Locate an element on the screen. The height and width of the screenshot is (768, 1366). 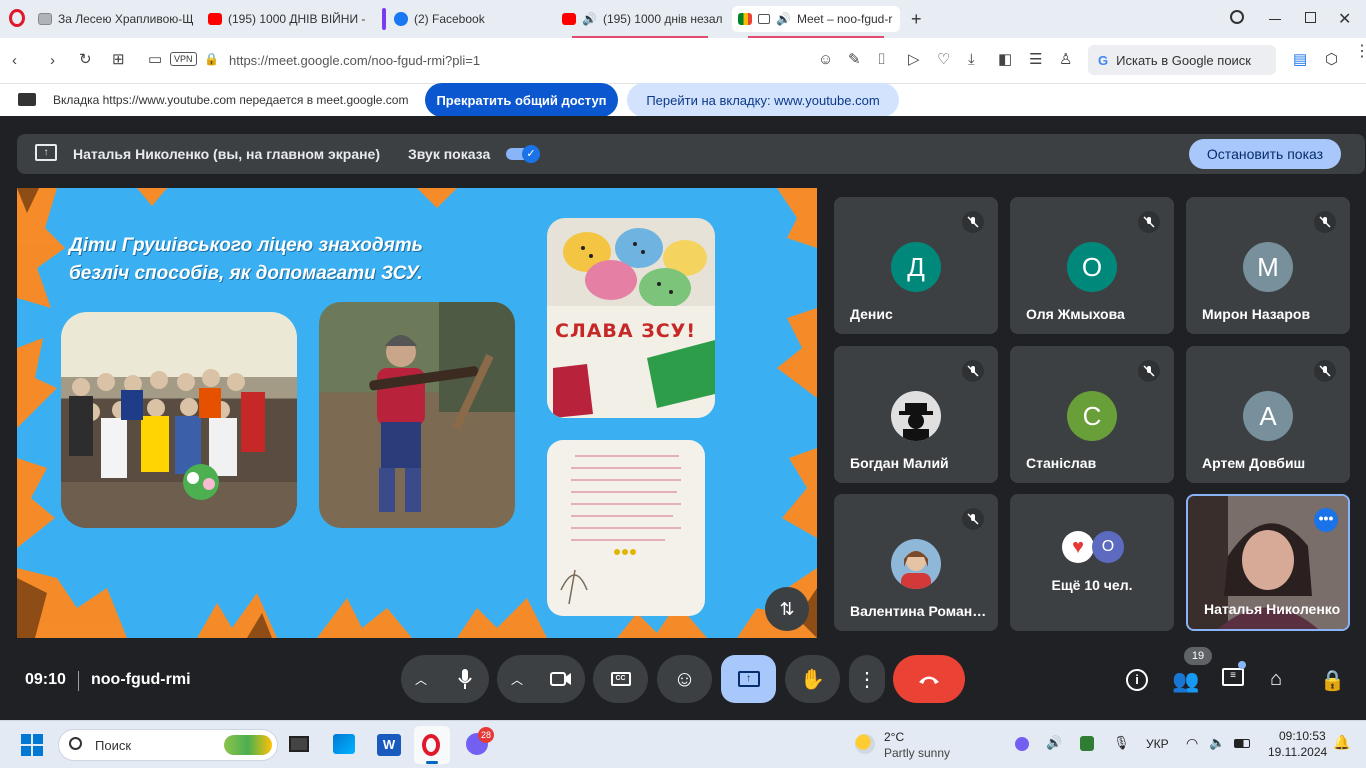
windows-start-icon is located at coordinates (32, 745).